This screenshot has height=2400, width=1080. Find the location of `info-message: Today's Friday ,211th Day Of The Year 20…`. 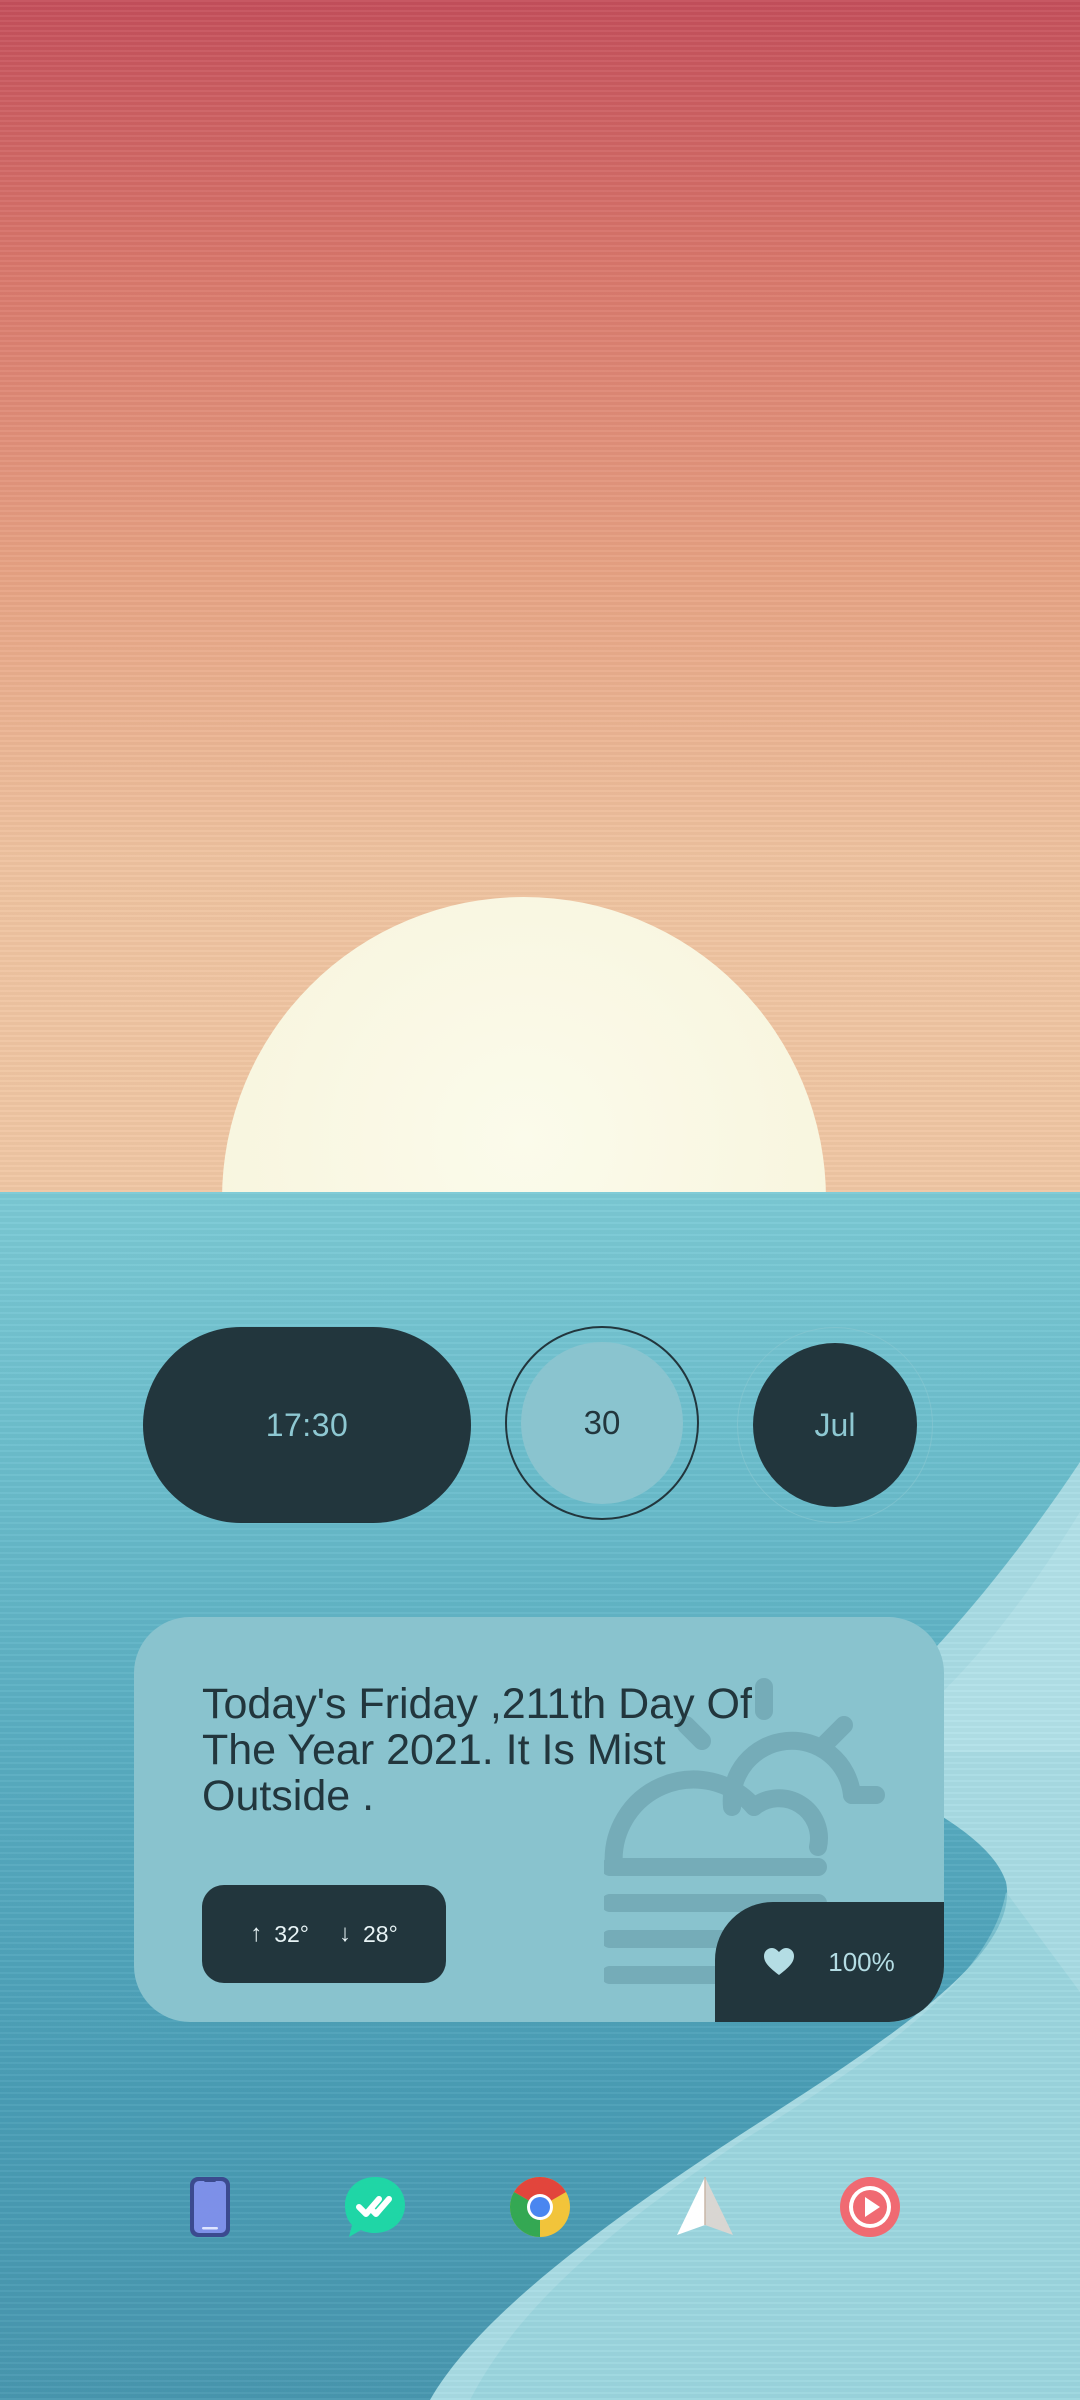

info-message: Today's Friday ,211th Day Of The Year 20… is located at coordinates (477, 1750).